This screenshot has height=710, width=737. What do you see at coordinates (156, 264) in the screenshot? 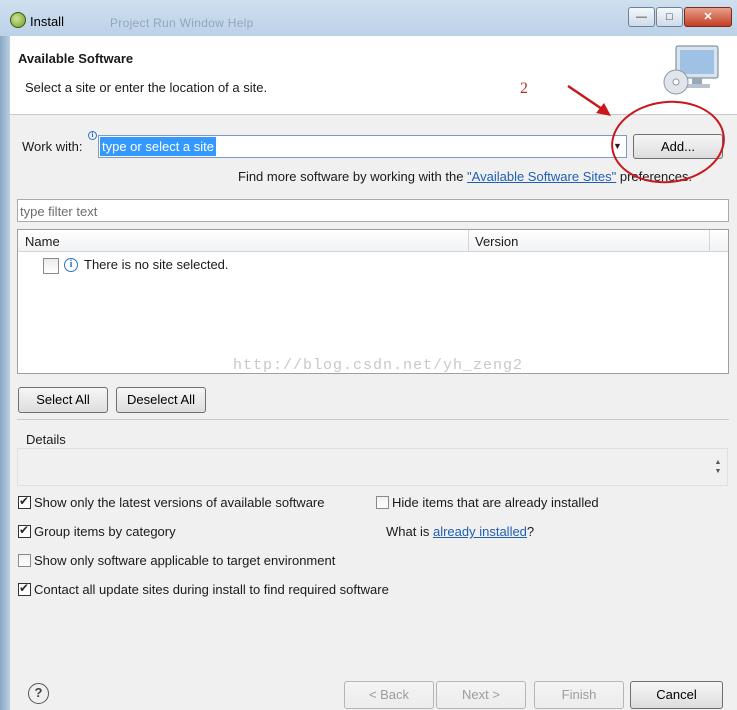
I see `table-row-label: There is no site selected.` at bounding box center [156, 264].